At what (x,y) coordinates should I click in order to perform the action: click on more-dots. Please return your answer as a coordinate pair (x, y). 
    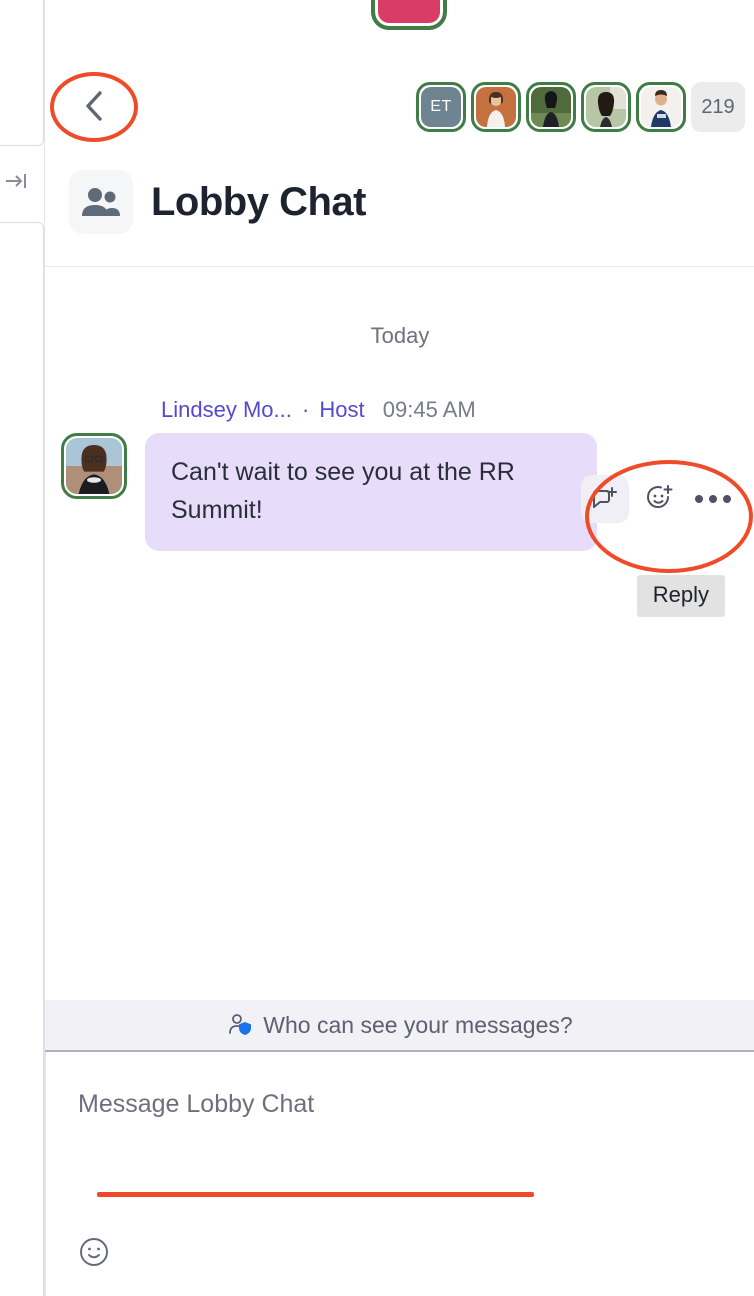
    Looking at the image, I should click on (713, 499).